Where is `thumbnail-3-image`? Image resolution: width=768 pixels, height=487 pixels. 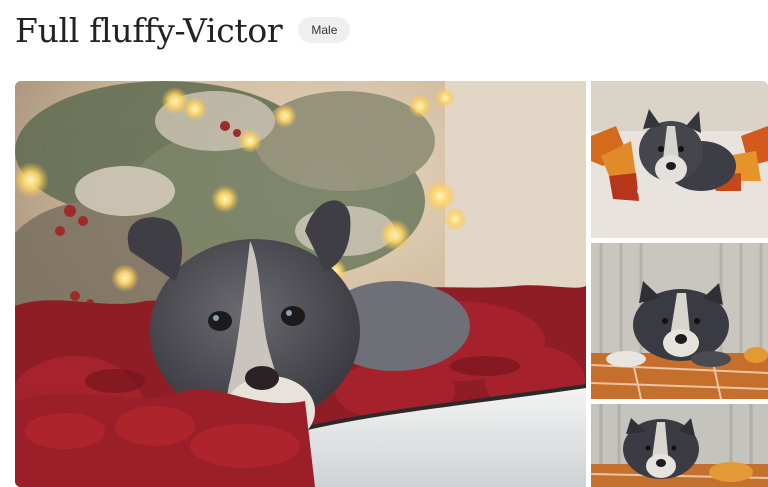 thumbnail-3-image is located at coordinates (679, 445).